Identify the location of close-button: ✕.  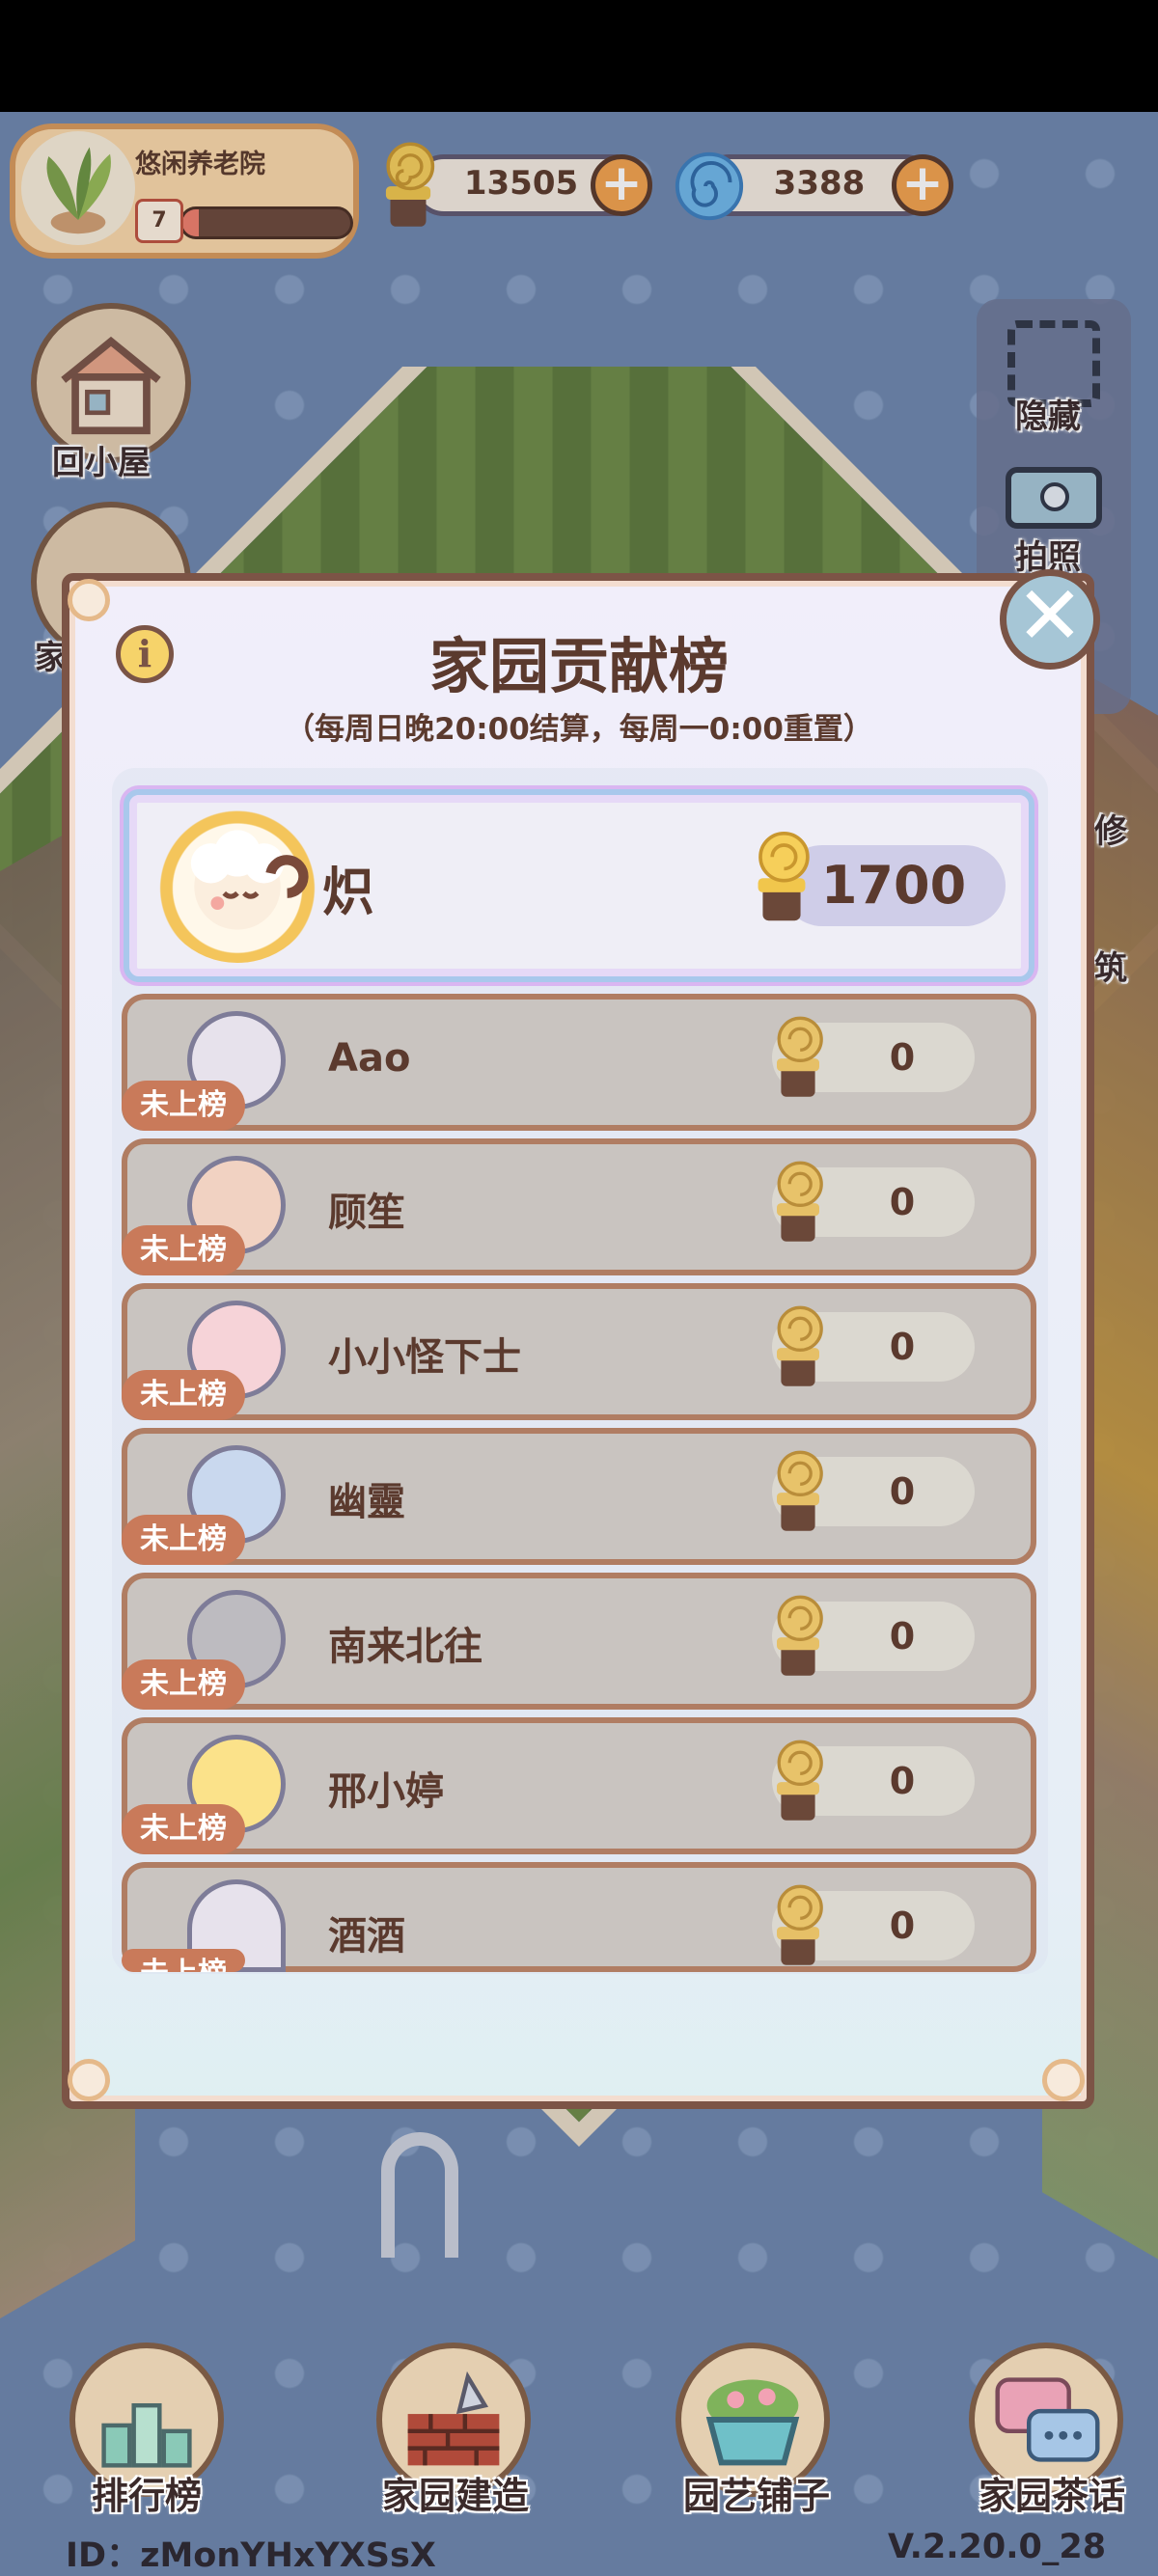
(1050, 619).